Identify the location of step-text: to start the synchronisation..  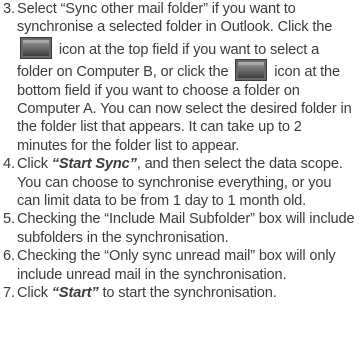
(187, 293).